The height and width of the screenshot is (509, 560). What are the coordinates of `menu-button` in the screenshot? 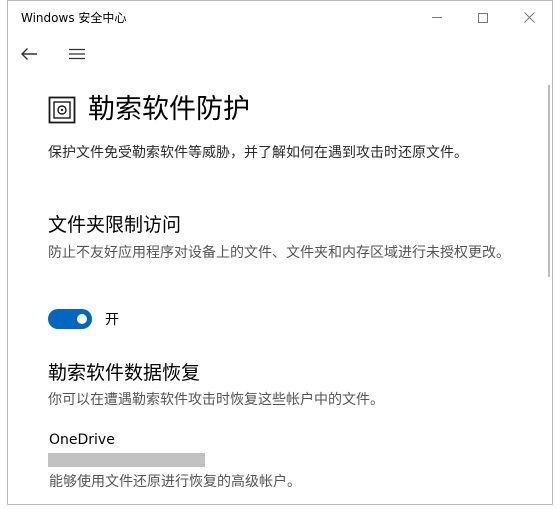 It's located at (77, 54).